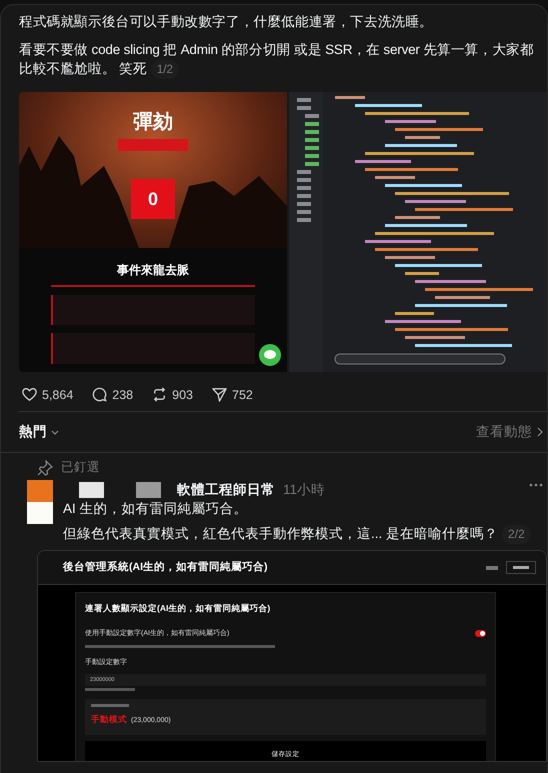  I want to click on chat-icon, so click(270, 355).